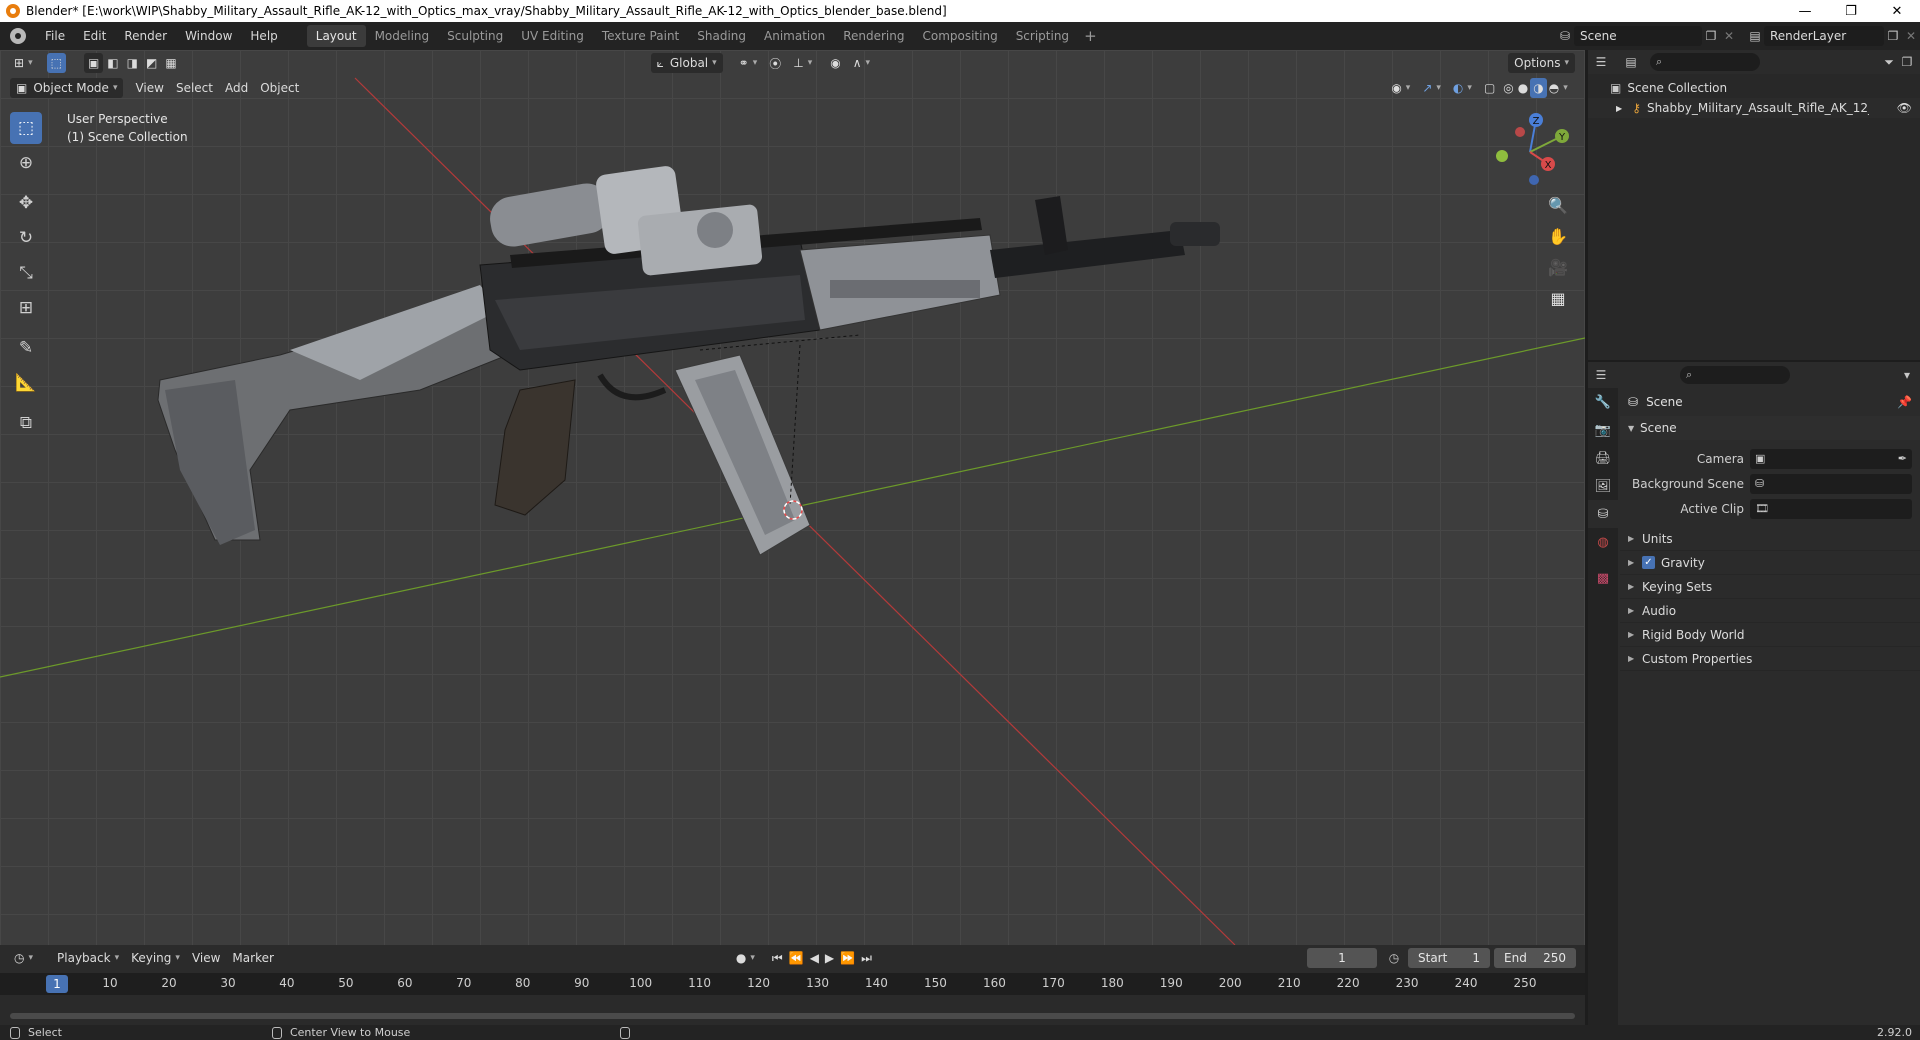 The image size is (1920, 1040). What do you see at coordinates (1851, 11) in the screenshot?
I see `maximize-button: ❐` at bounding box center [1851, 11].